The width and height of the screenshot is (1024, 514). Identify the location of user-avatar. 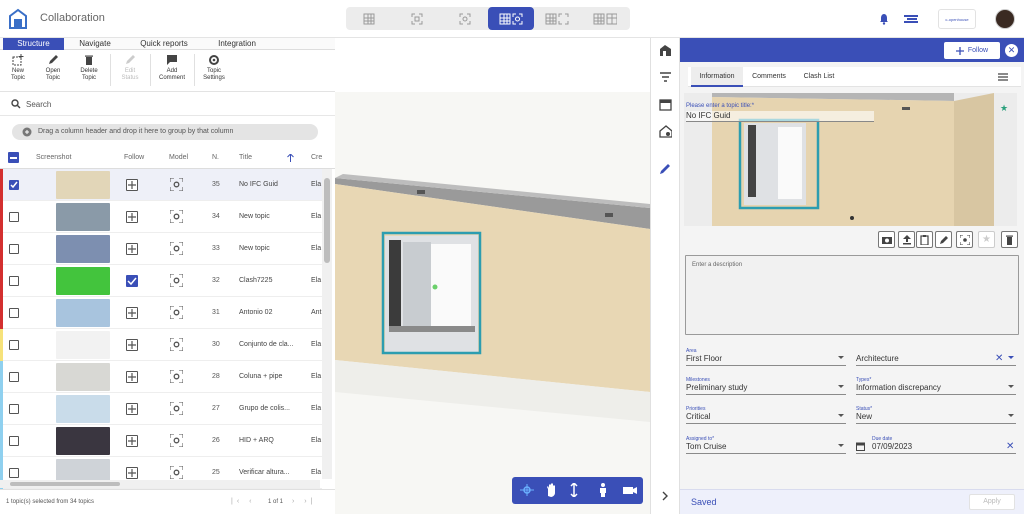
(1005, 19).